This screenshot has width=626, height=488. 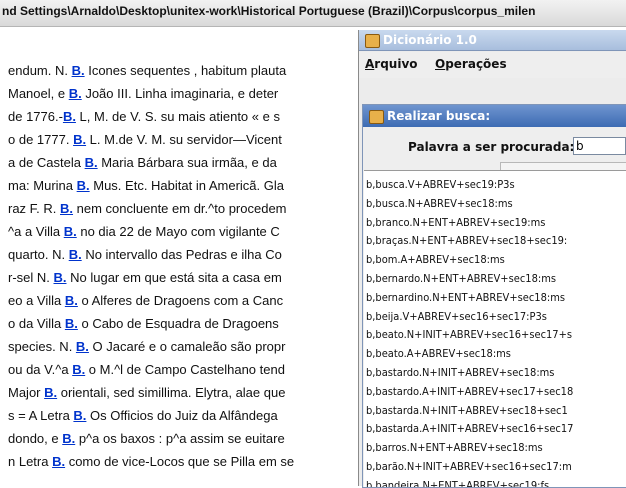 I want to click on line-left-context: raz F. R., so click(x=34, y=208).